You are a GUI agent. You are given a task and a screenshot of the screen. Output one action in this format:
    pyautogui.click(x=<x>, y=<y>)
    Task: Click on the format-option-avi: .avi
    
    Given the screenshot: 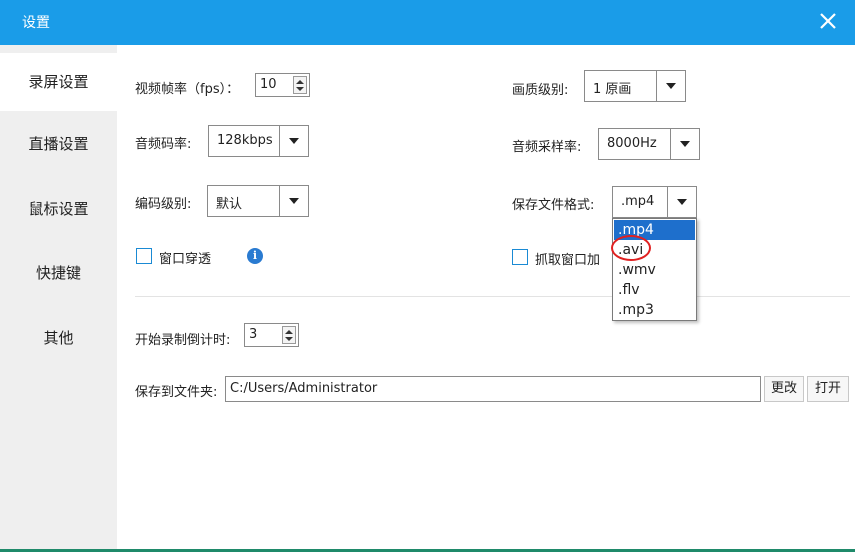 What is the action you would take?
    pyautogui.click(x=654, y=250)
    